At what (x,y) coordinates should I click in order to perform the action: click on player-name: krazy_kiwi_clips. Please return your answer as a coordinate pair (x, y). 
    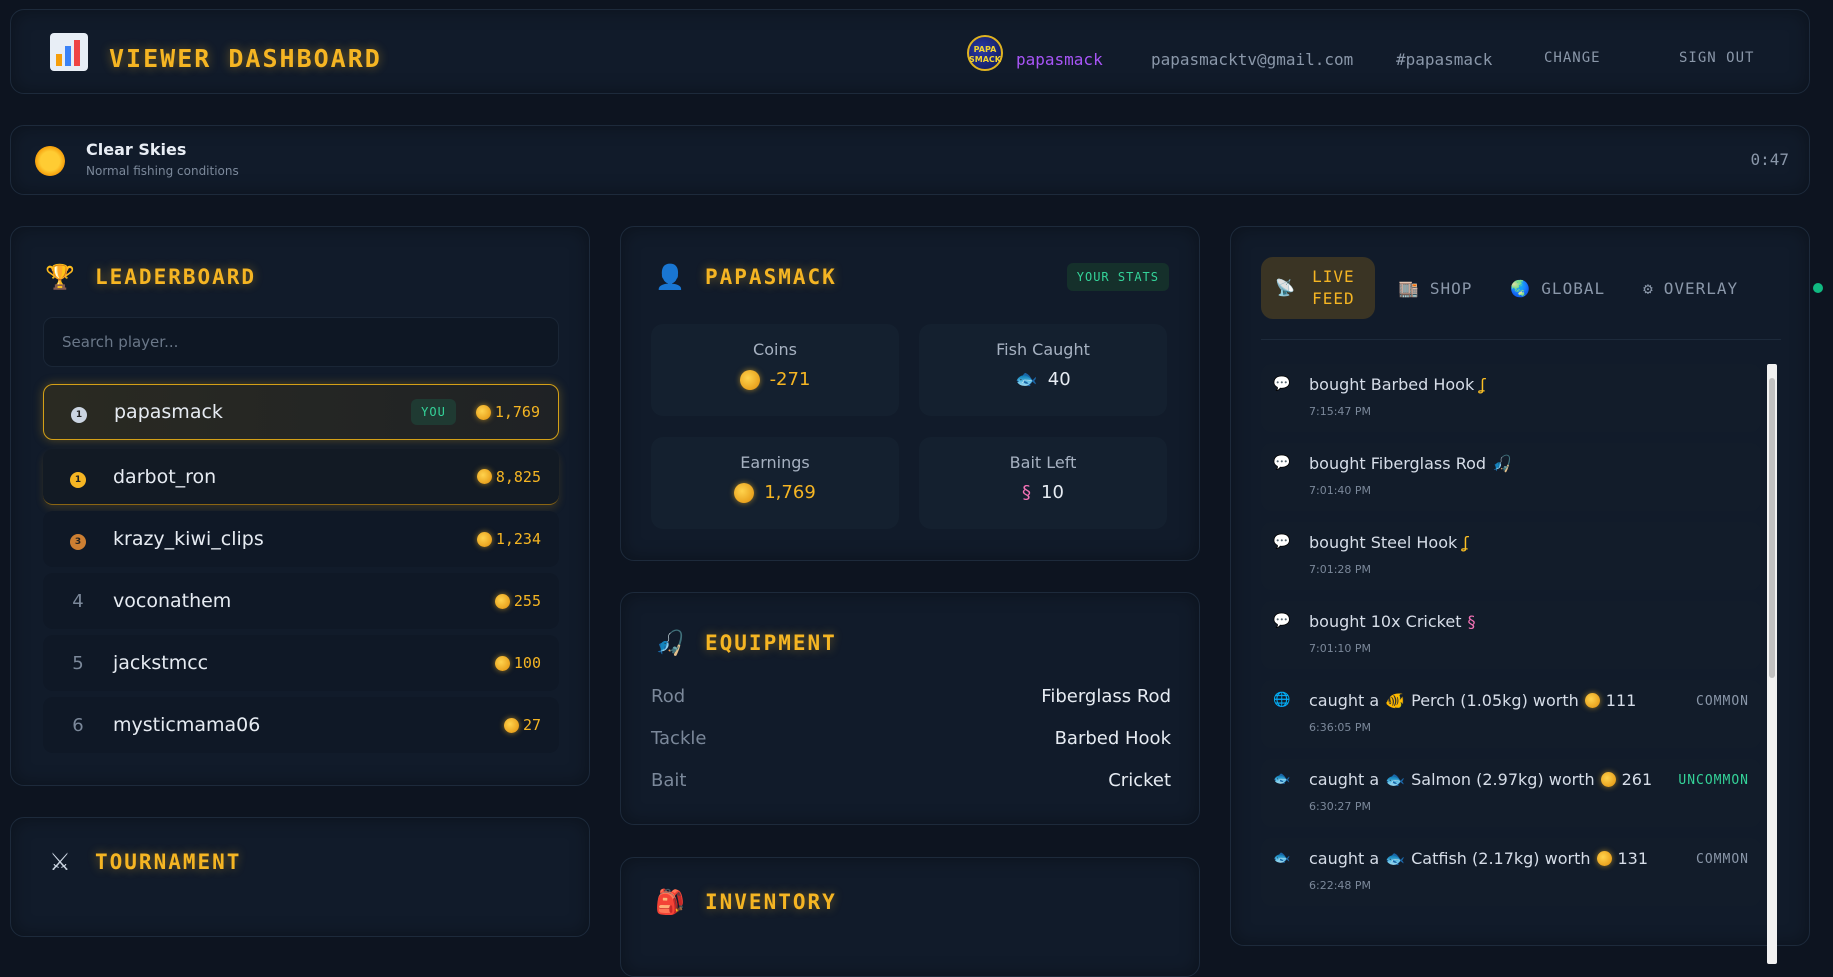
    Looking at the image, I should click on (188, 539).